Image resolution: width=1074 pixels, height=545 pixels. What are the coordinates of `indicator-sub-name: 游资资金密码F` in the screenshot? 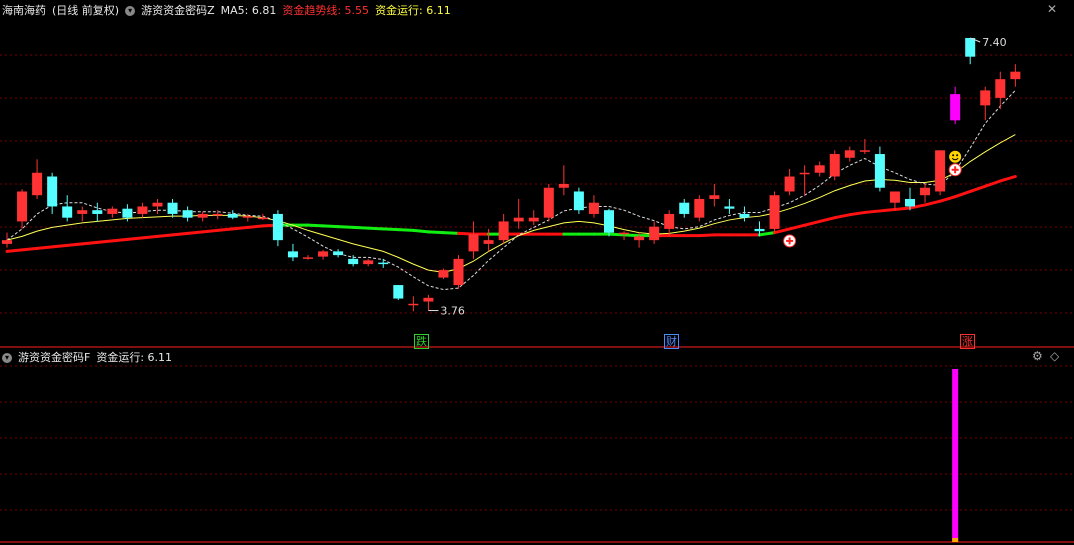 It's located at (54, 357).